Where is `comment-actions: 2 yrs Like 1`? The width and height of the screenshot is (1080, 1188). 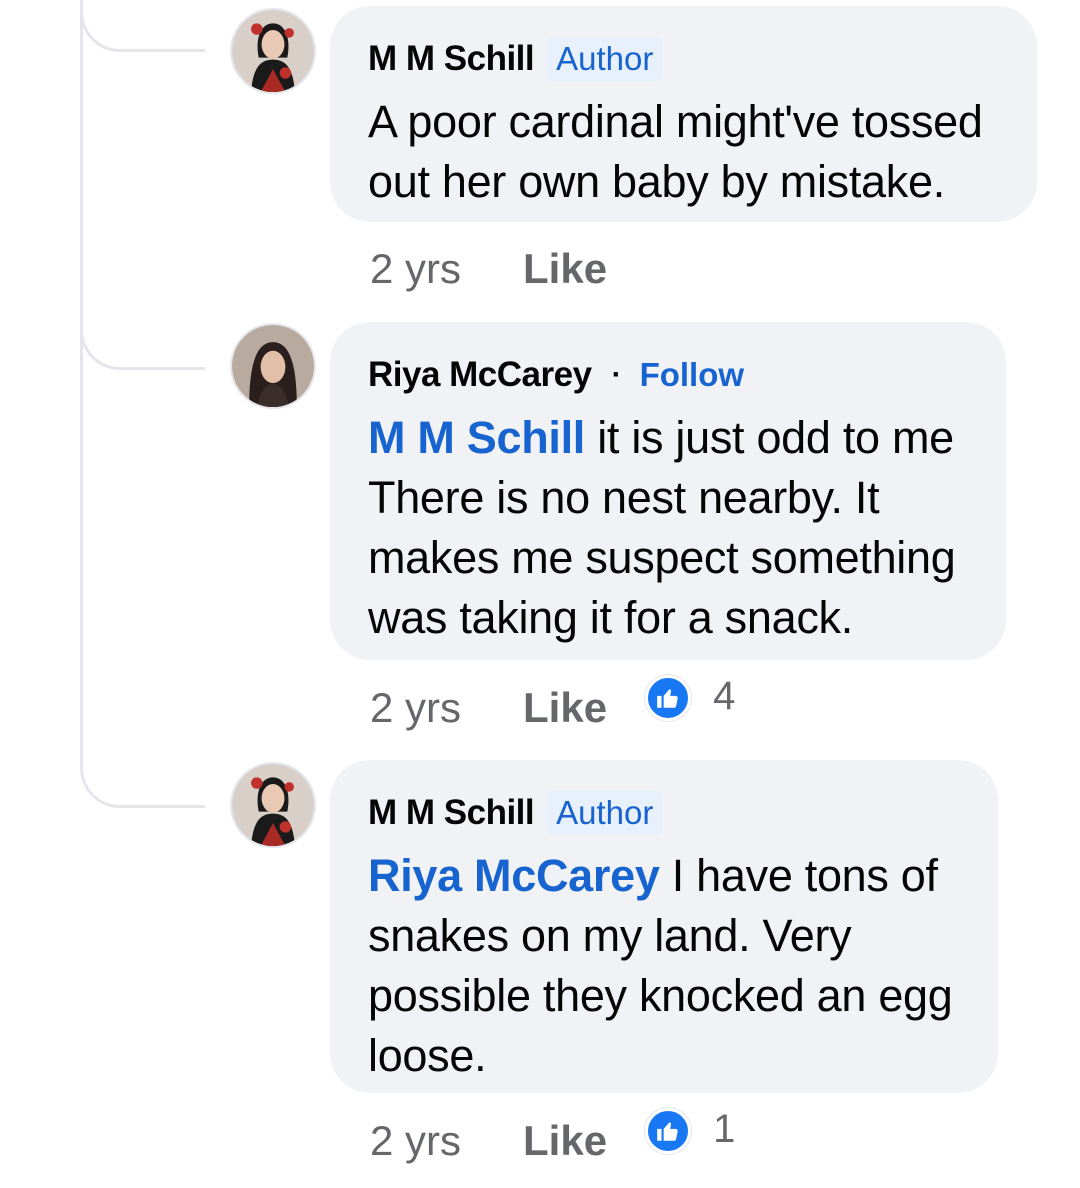 comment-actions: 2 yrs Like 1 is located at coordinates (552, 1136).